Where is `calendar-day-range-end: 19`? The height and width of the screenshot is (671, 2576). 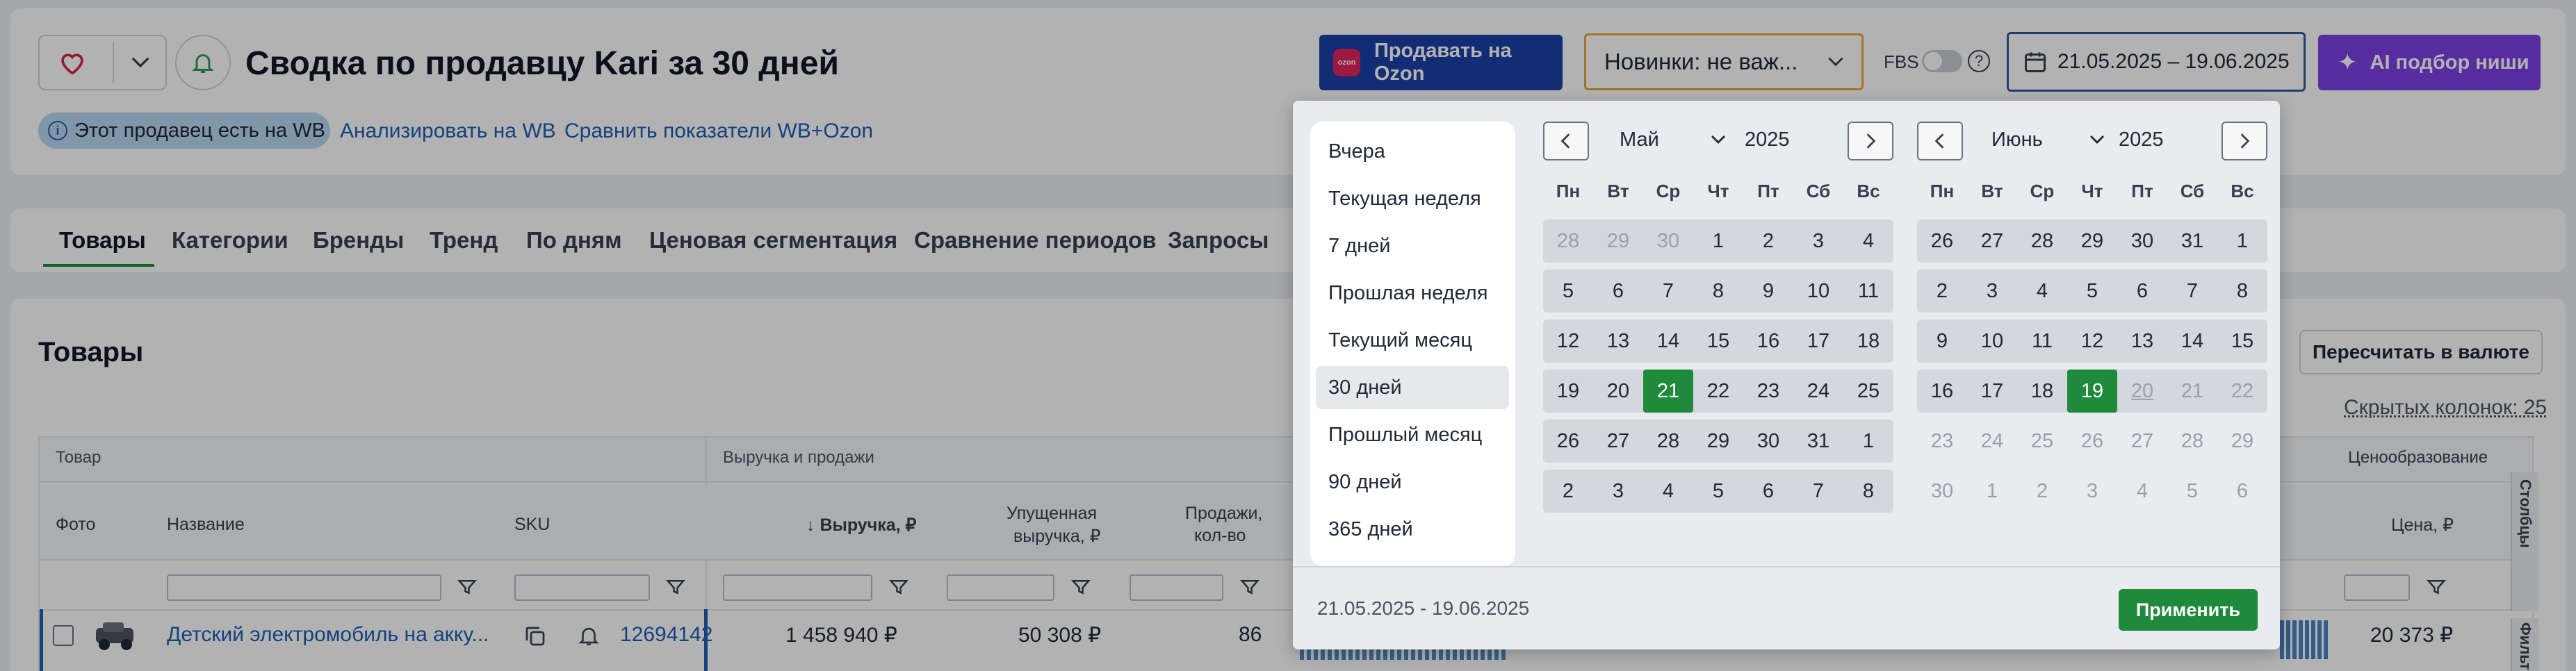
calendar-day-range-end: 19 is located at coordinates (2092, 391).